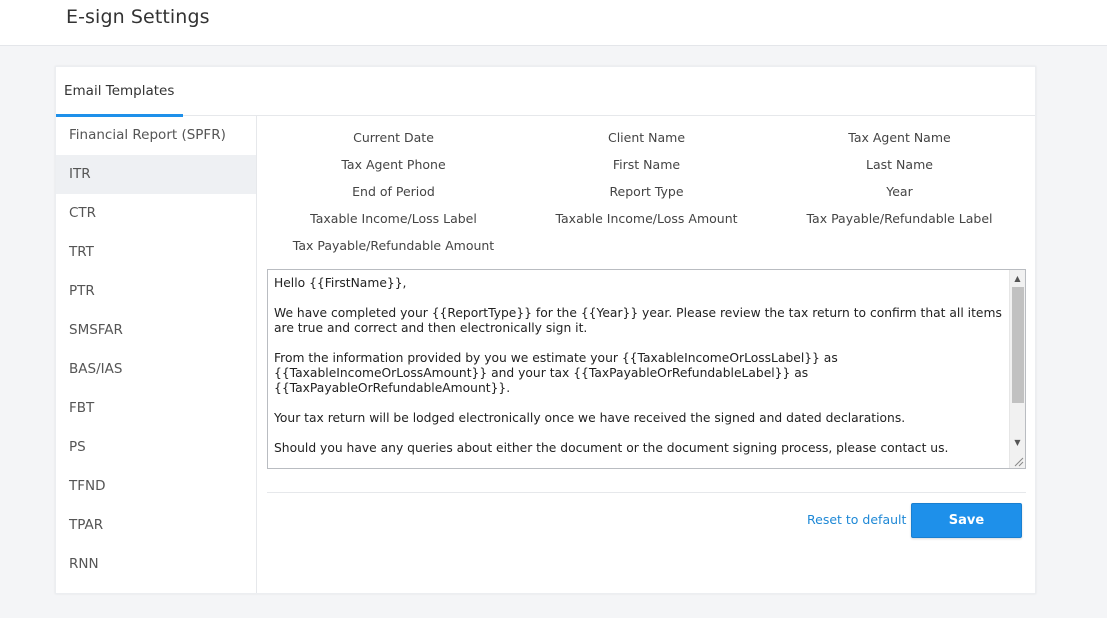  What do you see at coordinates (138, 17) in the screenshot?
I see `page-title: E-sign Settings` at bounding box center [138, 17].